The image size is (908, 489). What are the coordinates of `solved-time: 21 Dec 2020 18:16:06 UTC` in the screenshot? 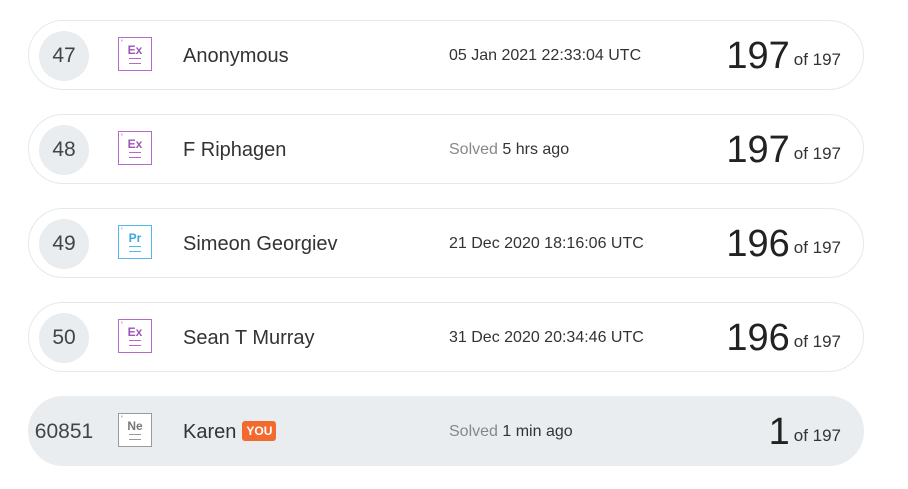 It's located at (546, 244).